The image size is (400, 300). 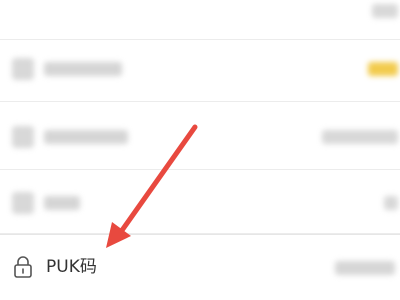 I want to click on list-item, so click(x=200, y=20).